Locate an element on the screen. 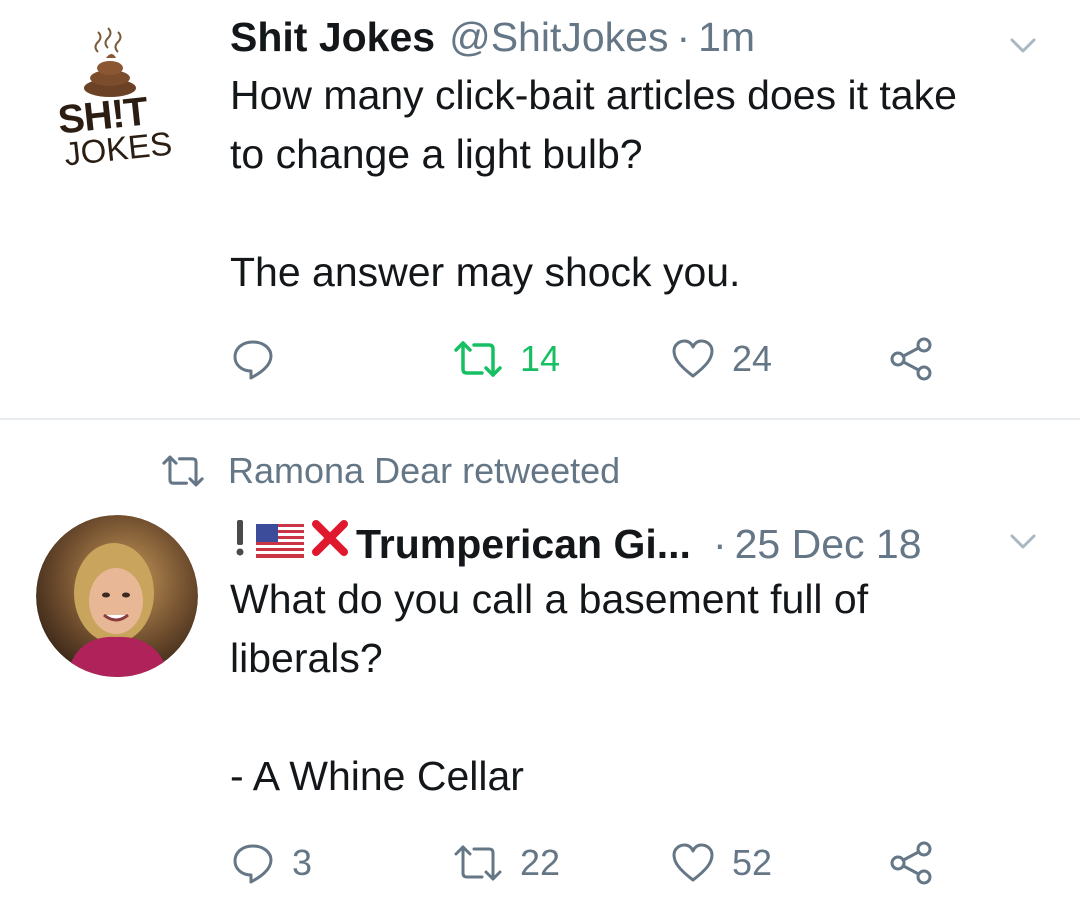 This screenshot has width=1080, height=923. timestamp: 25 Dec 18 is located at coordinates (828, 544).